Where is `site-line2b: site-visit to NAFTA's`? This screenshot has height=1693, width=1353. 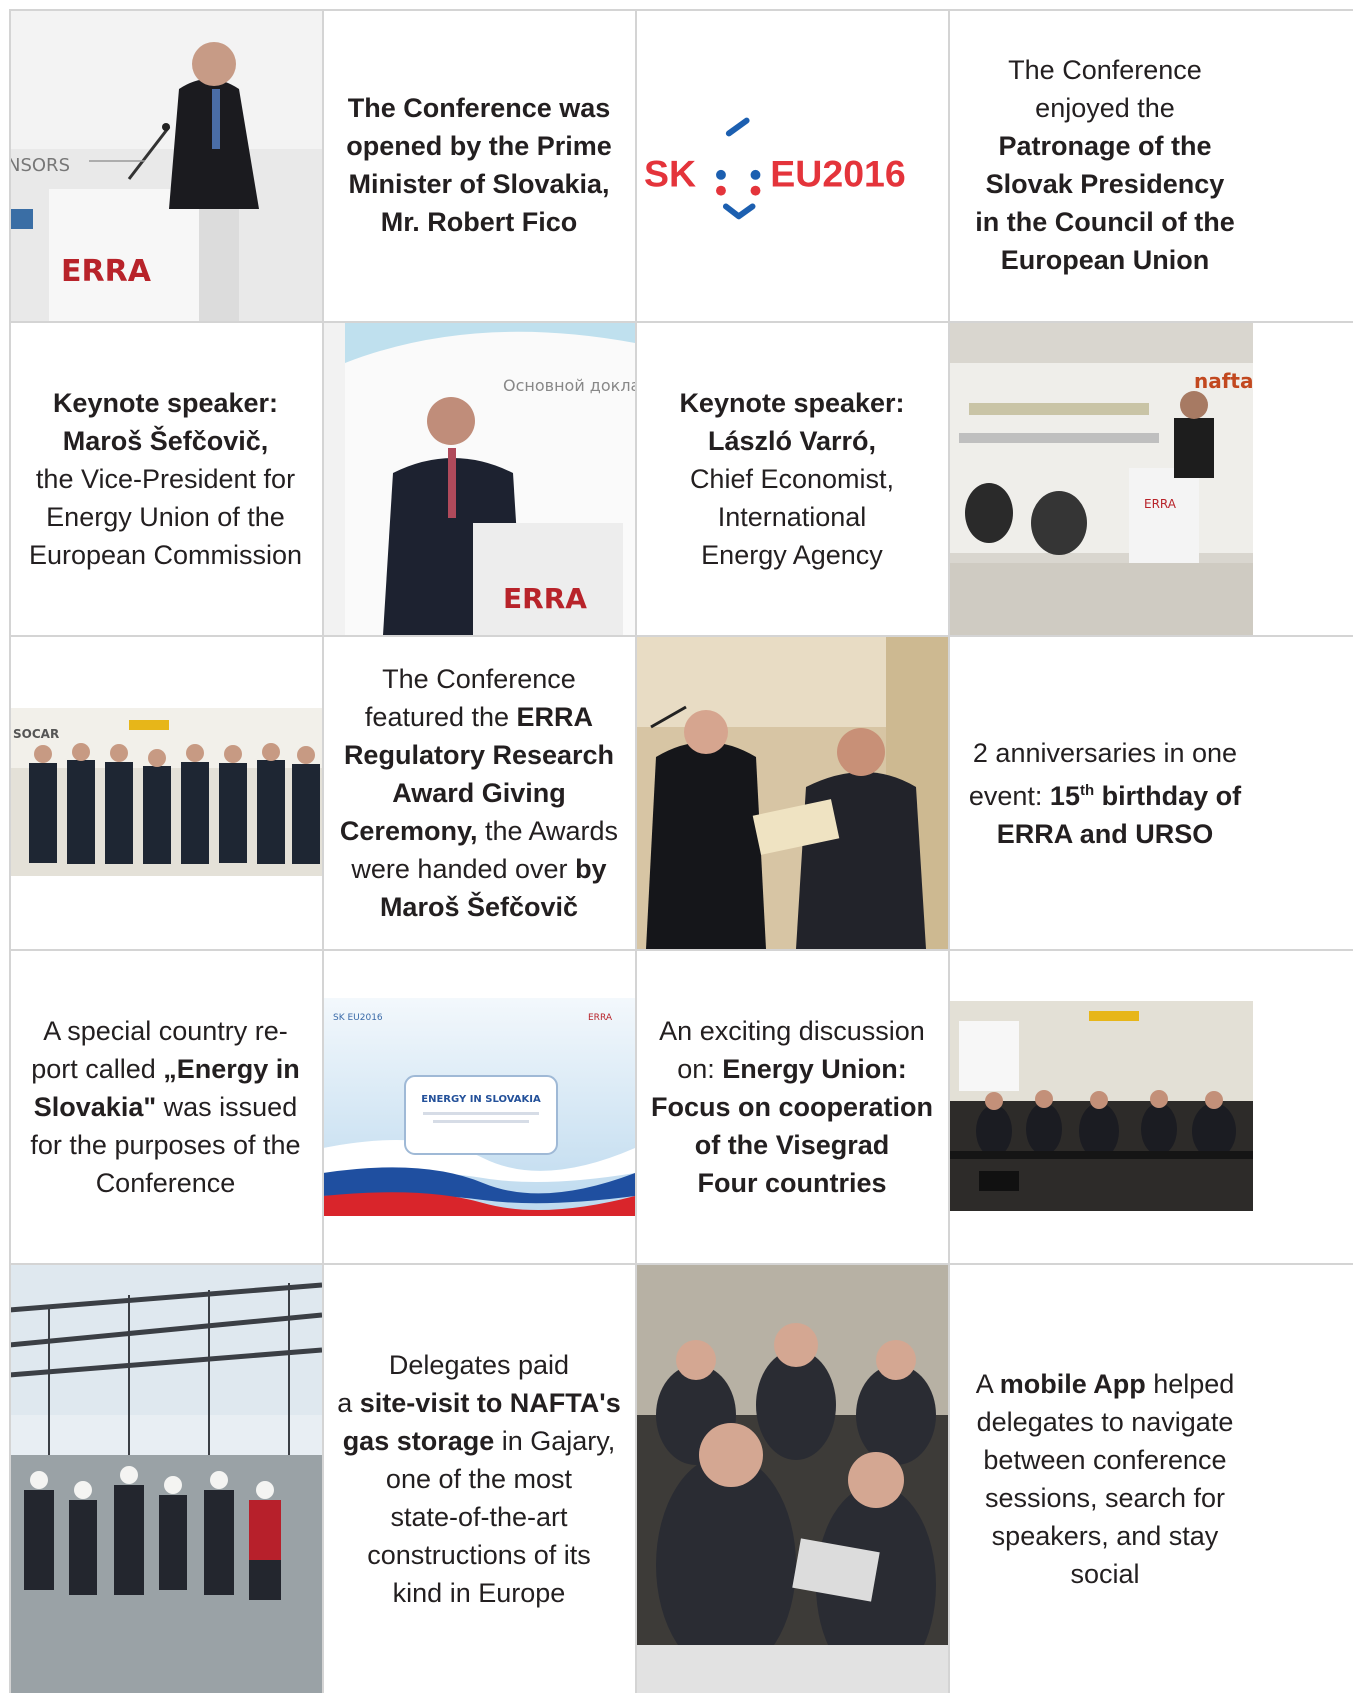
site-line2b: site-visit to NAFTA's is located at coordinates (490, 1403).